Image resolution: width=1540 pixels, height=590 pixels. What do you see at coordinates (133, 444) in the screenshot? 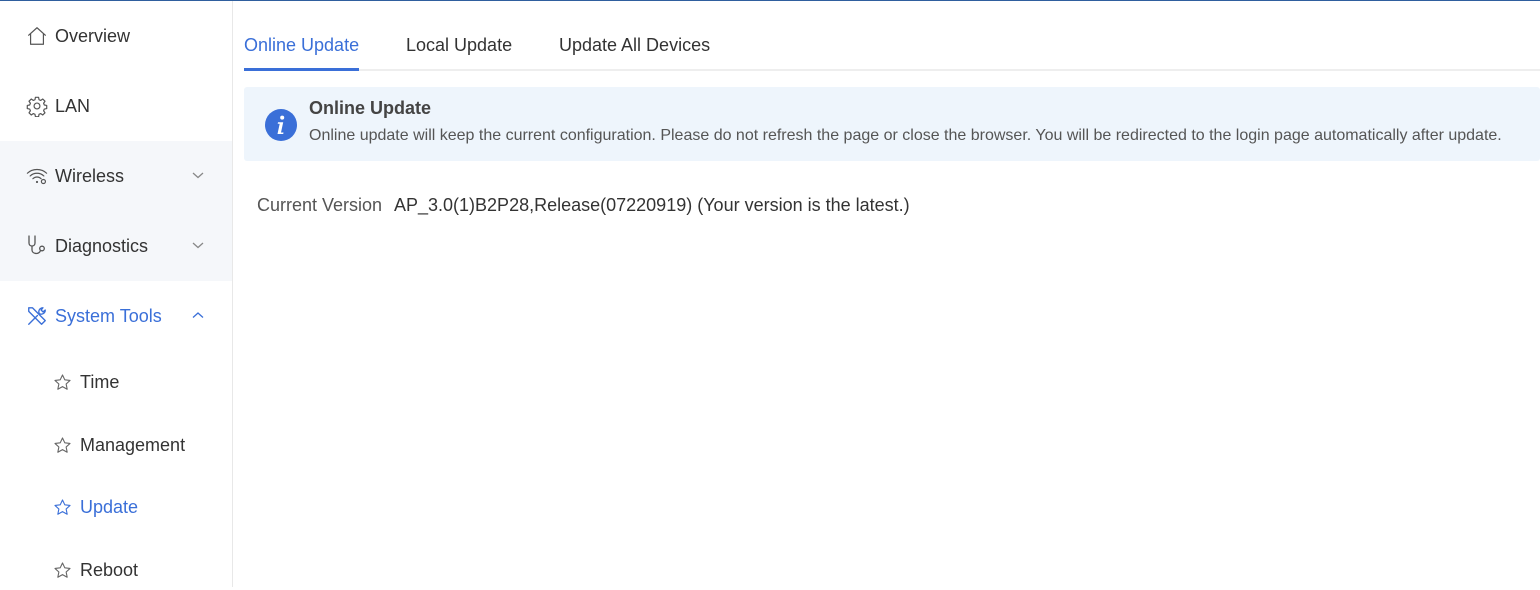
I see `sidebar-subitem-label: Management` at bounding box center [133, 444].